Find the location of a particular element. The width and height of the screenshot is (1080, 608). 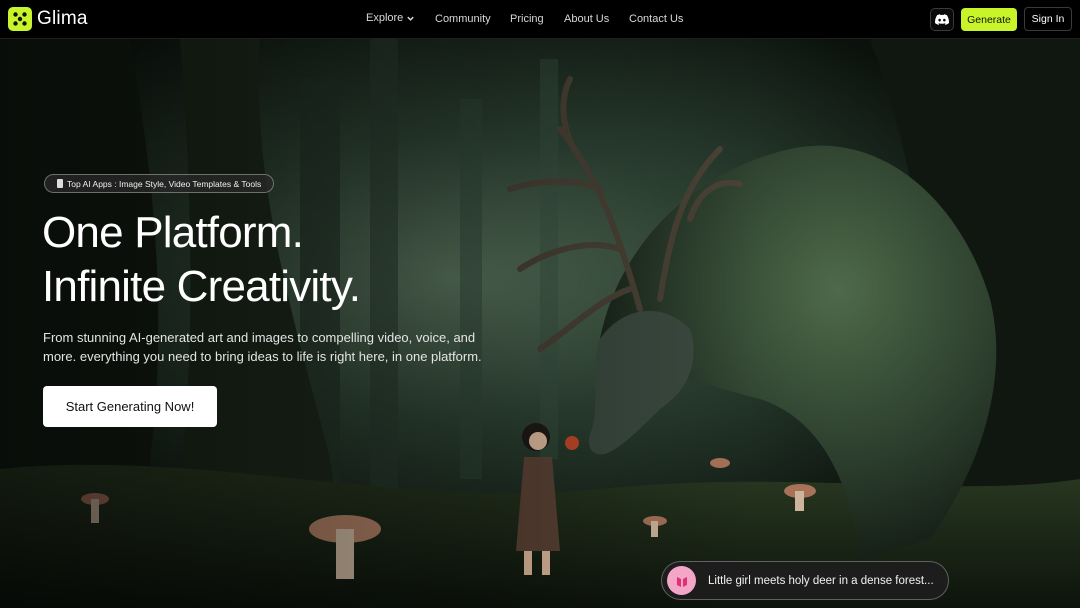

nav-explore-label: Explore is located at coordinates (385, 18).